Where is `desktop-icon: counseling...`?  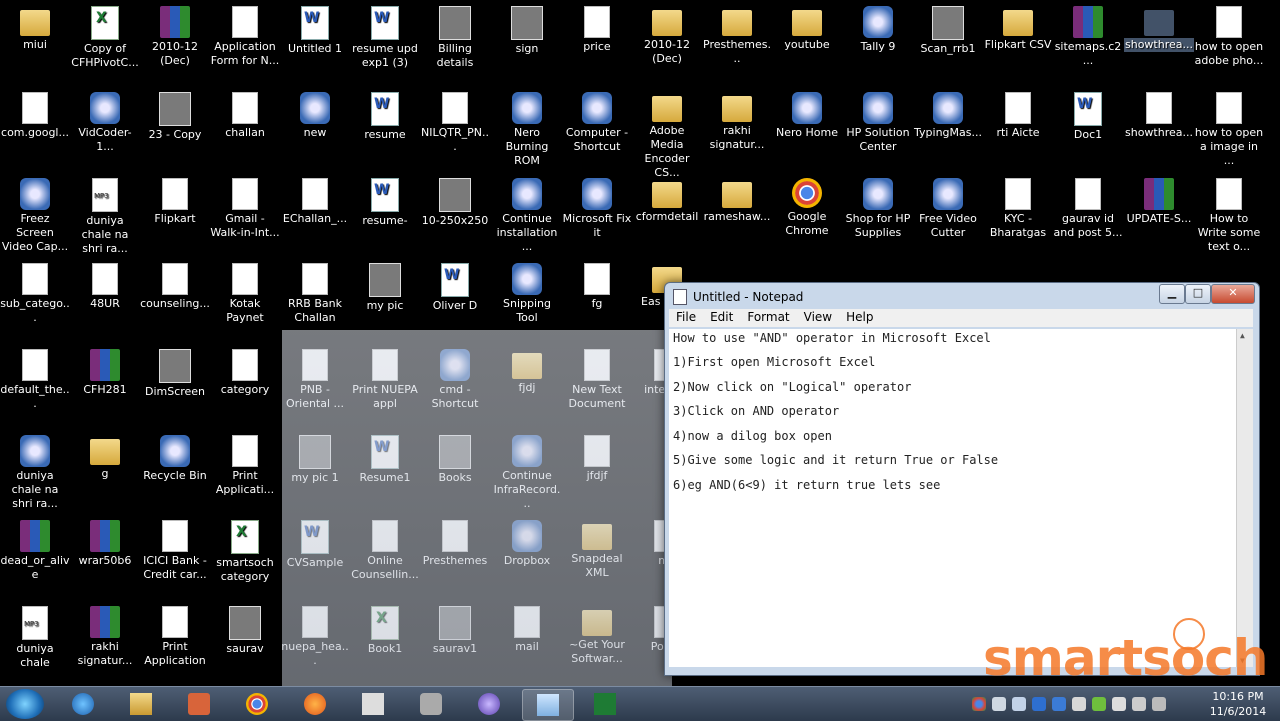 desktop-icon: counseling... is located at coordinates (175, 287).